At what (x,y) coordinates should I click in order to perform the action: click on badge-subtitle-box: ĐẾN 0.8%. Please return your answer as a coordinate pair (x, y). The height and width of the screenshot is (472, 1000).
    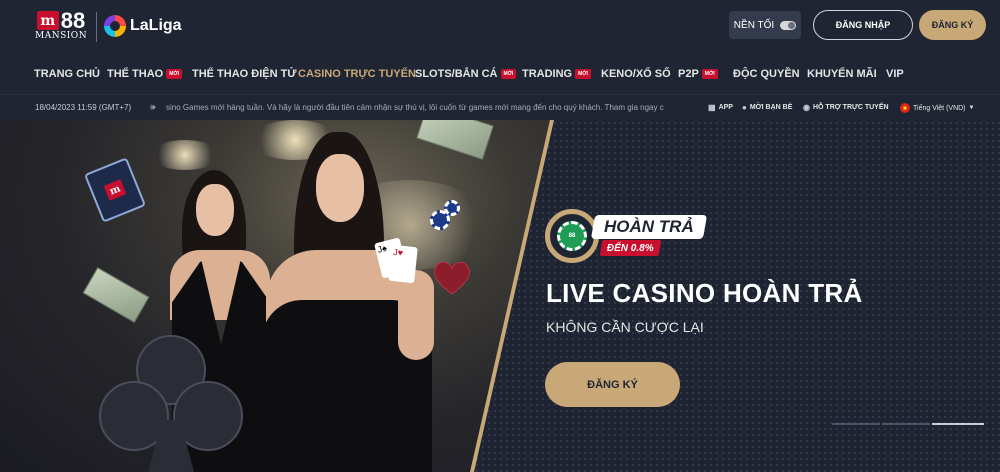
    Looking at the image, I should click on (630, 248).